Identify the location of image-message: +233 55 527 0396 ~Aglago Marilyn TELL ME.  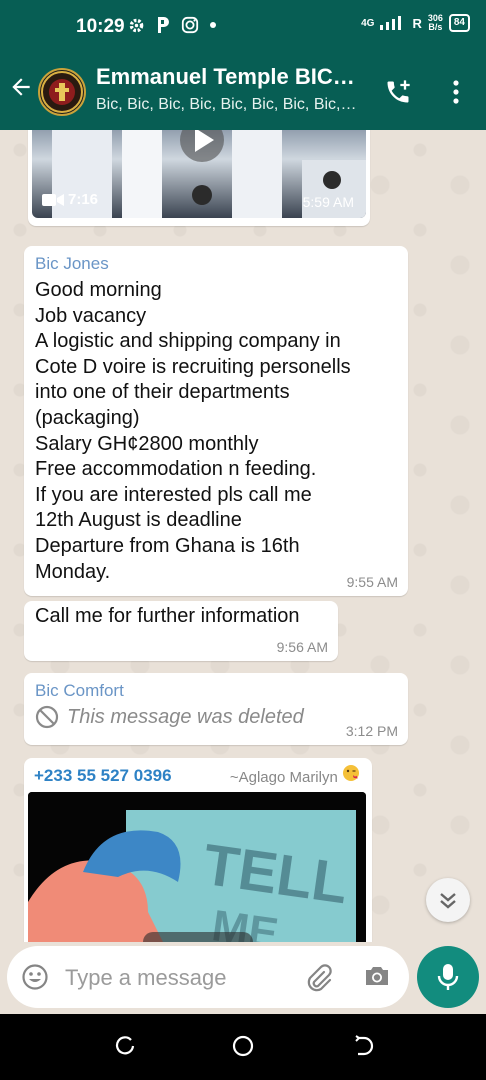
(198, 850).